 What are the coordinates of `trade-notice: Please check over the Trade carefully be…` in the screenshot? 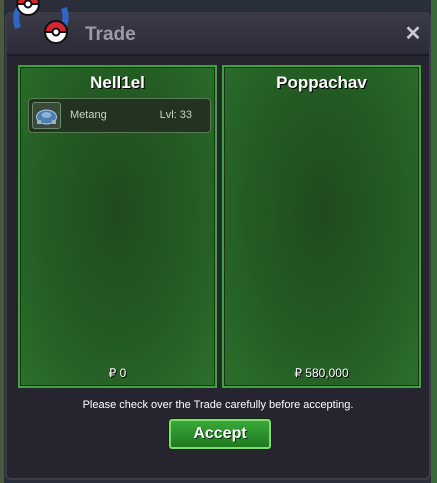 It's located at (218, 405).